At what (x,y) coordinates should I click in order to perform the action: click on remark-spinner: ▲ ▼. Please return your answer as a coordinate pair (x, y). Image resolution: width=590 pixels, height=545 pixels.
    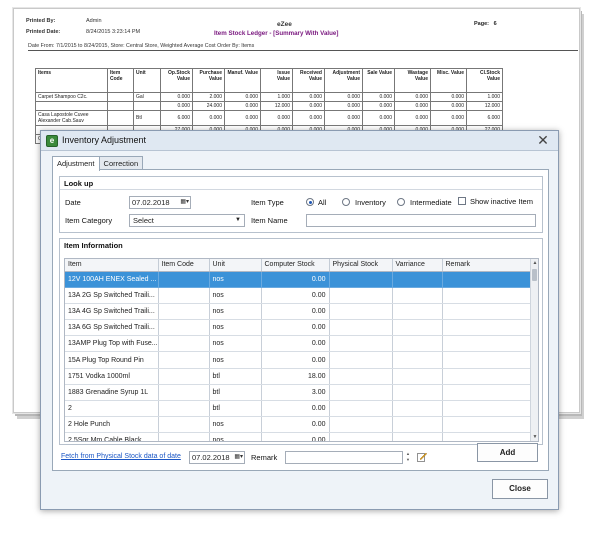
    Looking at the image, I should click on (408, 457).